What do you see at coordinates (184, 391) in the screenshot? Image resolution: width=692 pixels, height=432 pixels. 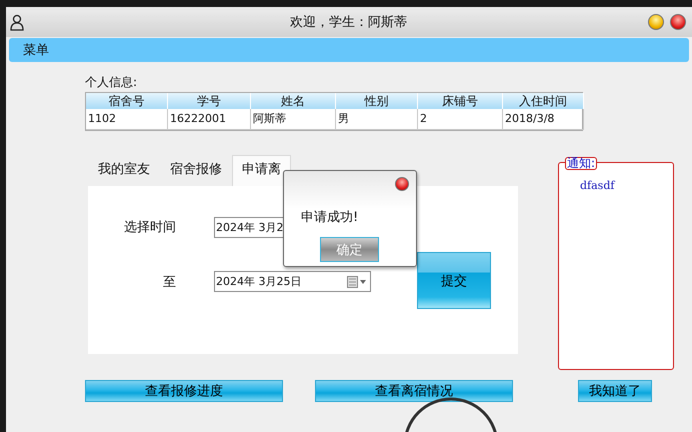 I see `repair-progress-button: 查看报修进度` at bounding box center [184, 391].